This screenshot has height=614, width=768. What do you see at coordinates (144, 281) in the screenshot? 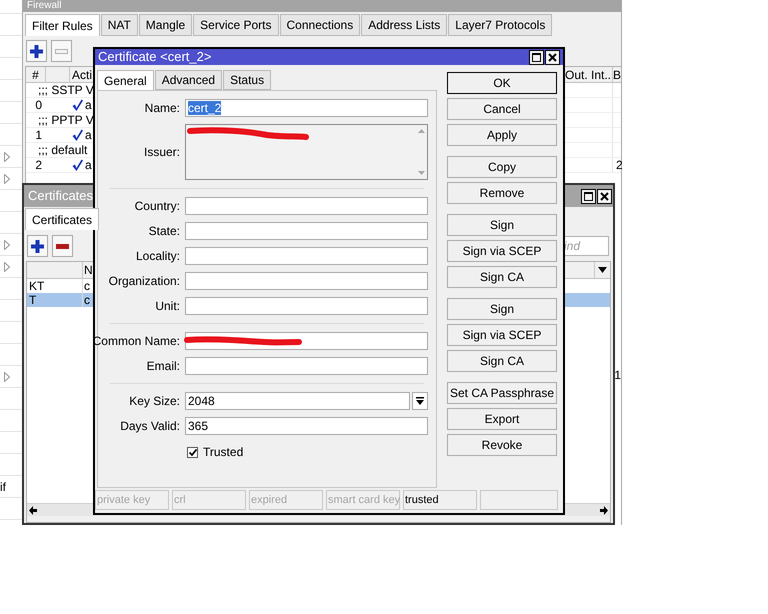
I see `field-label: Organization:` at bounding box center [144, 281].